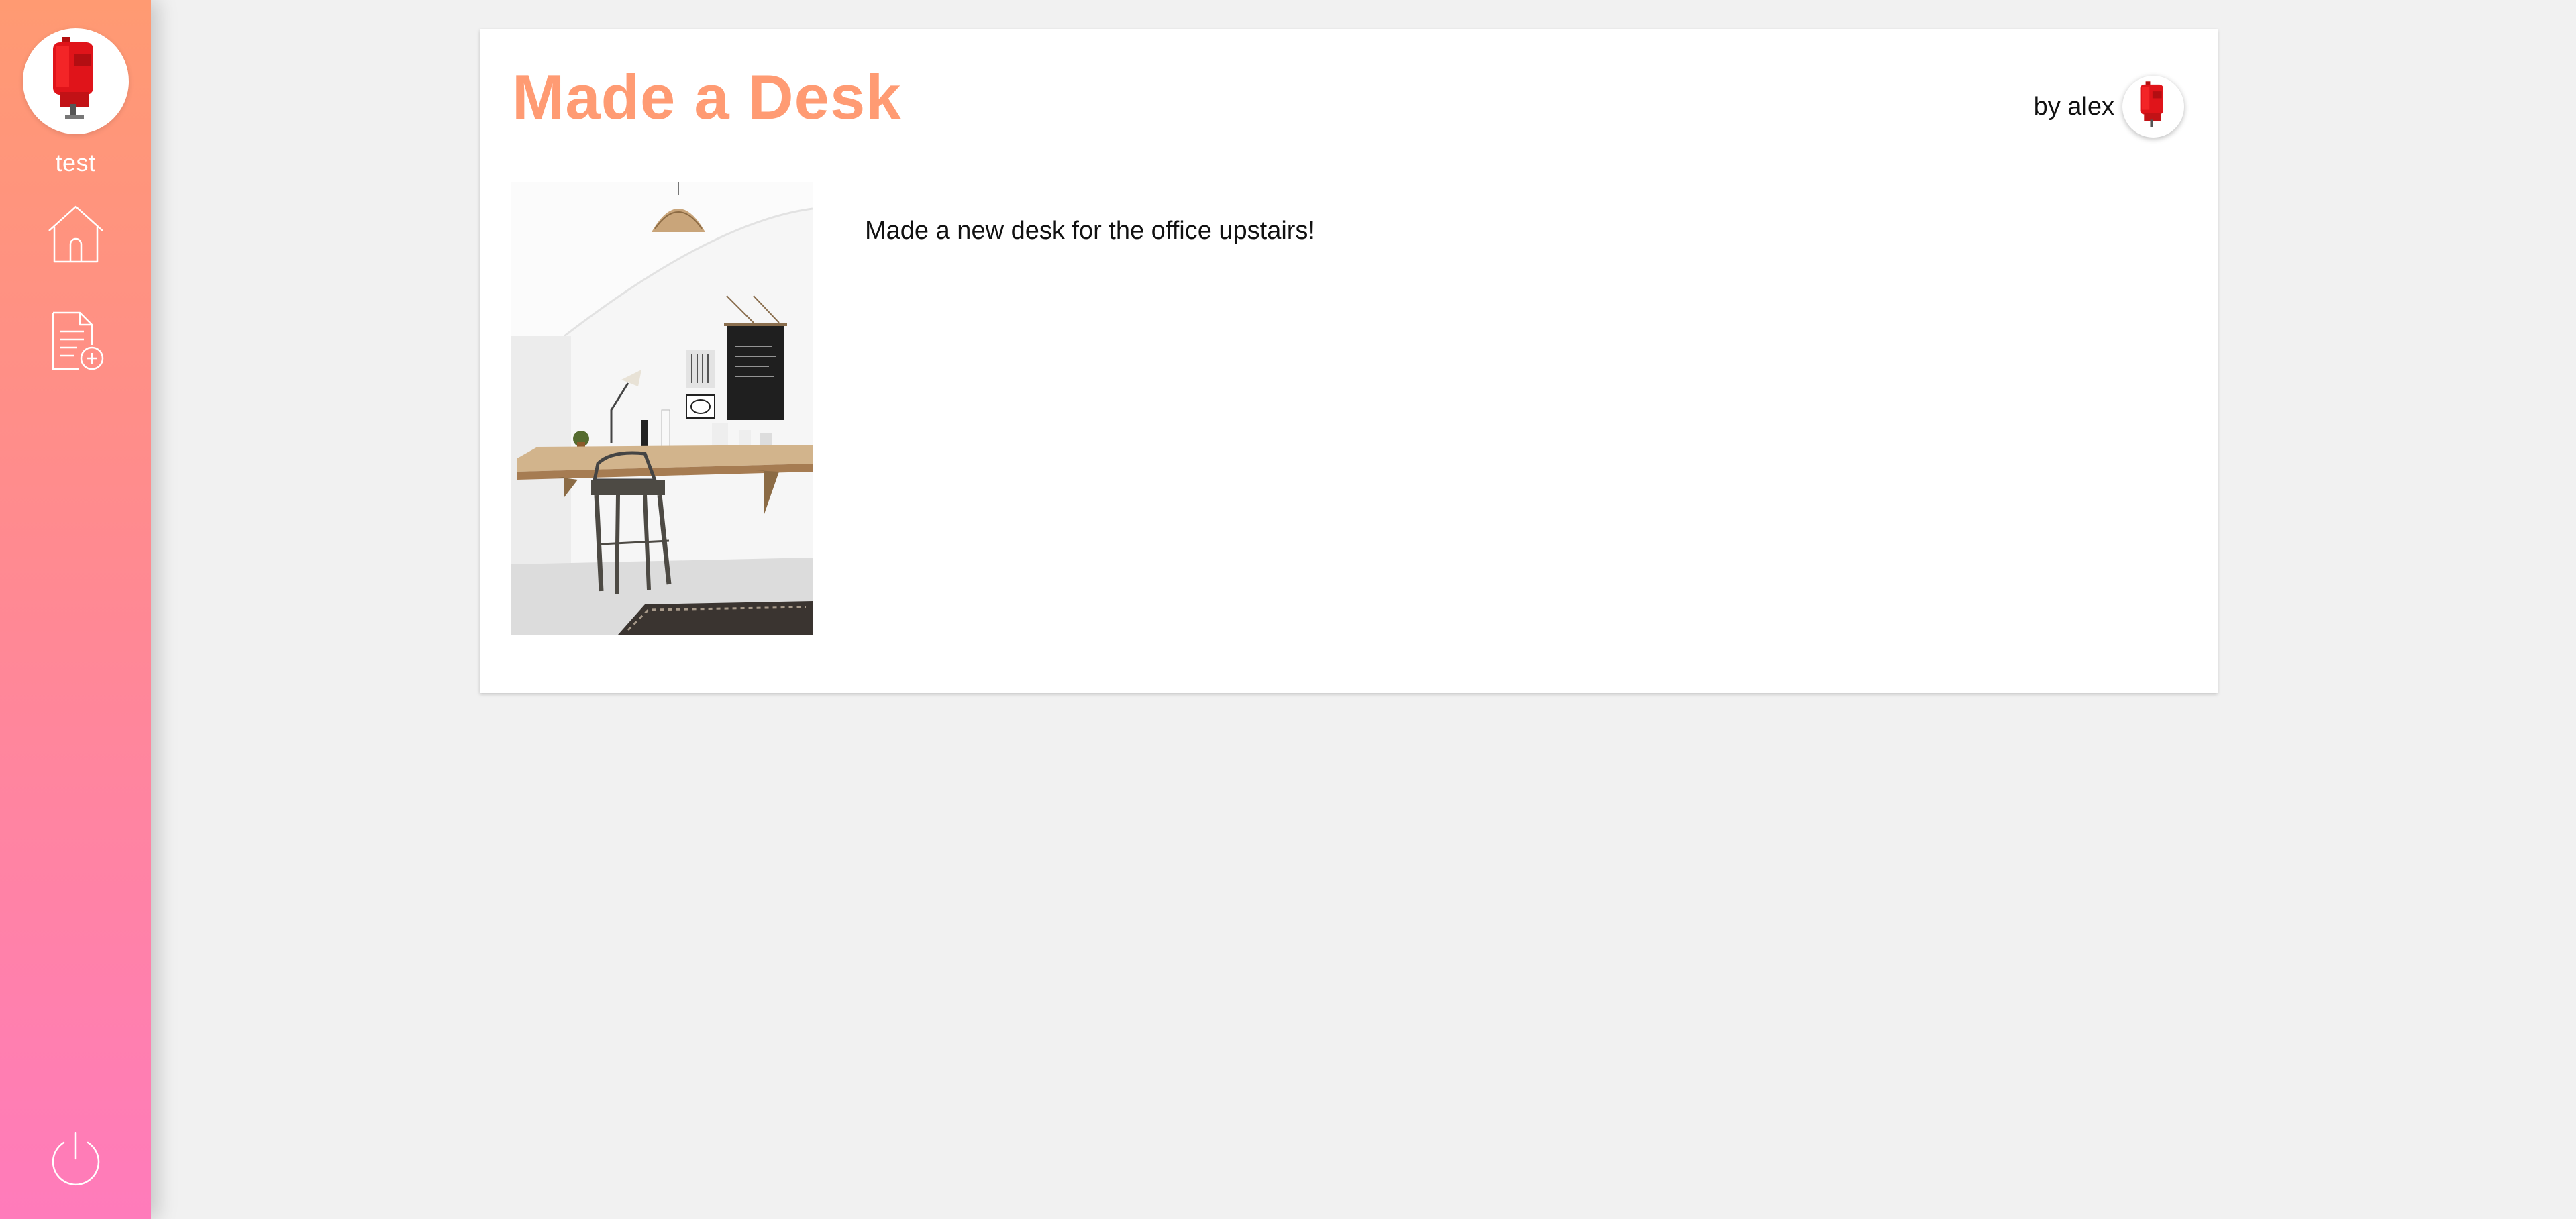 Image resolution: width=2576 pixels, height=1219 pixels. I want to click on post-image, so click(662, 408).